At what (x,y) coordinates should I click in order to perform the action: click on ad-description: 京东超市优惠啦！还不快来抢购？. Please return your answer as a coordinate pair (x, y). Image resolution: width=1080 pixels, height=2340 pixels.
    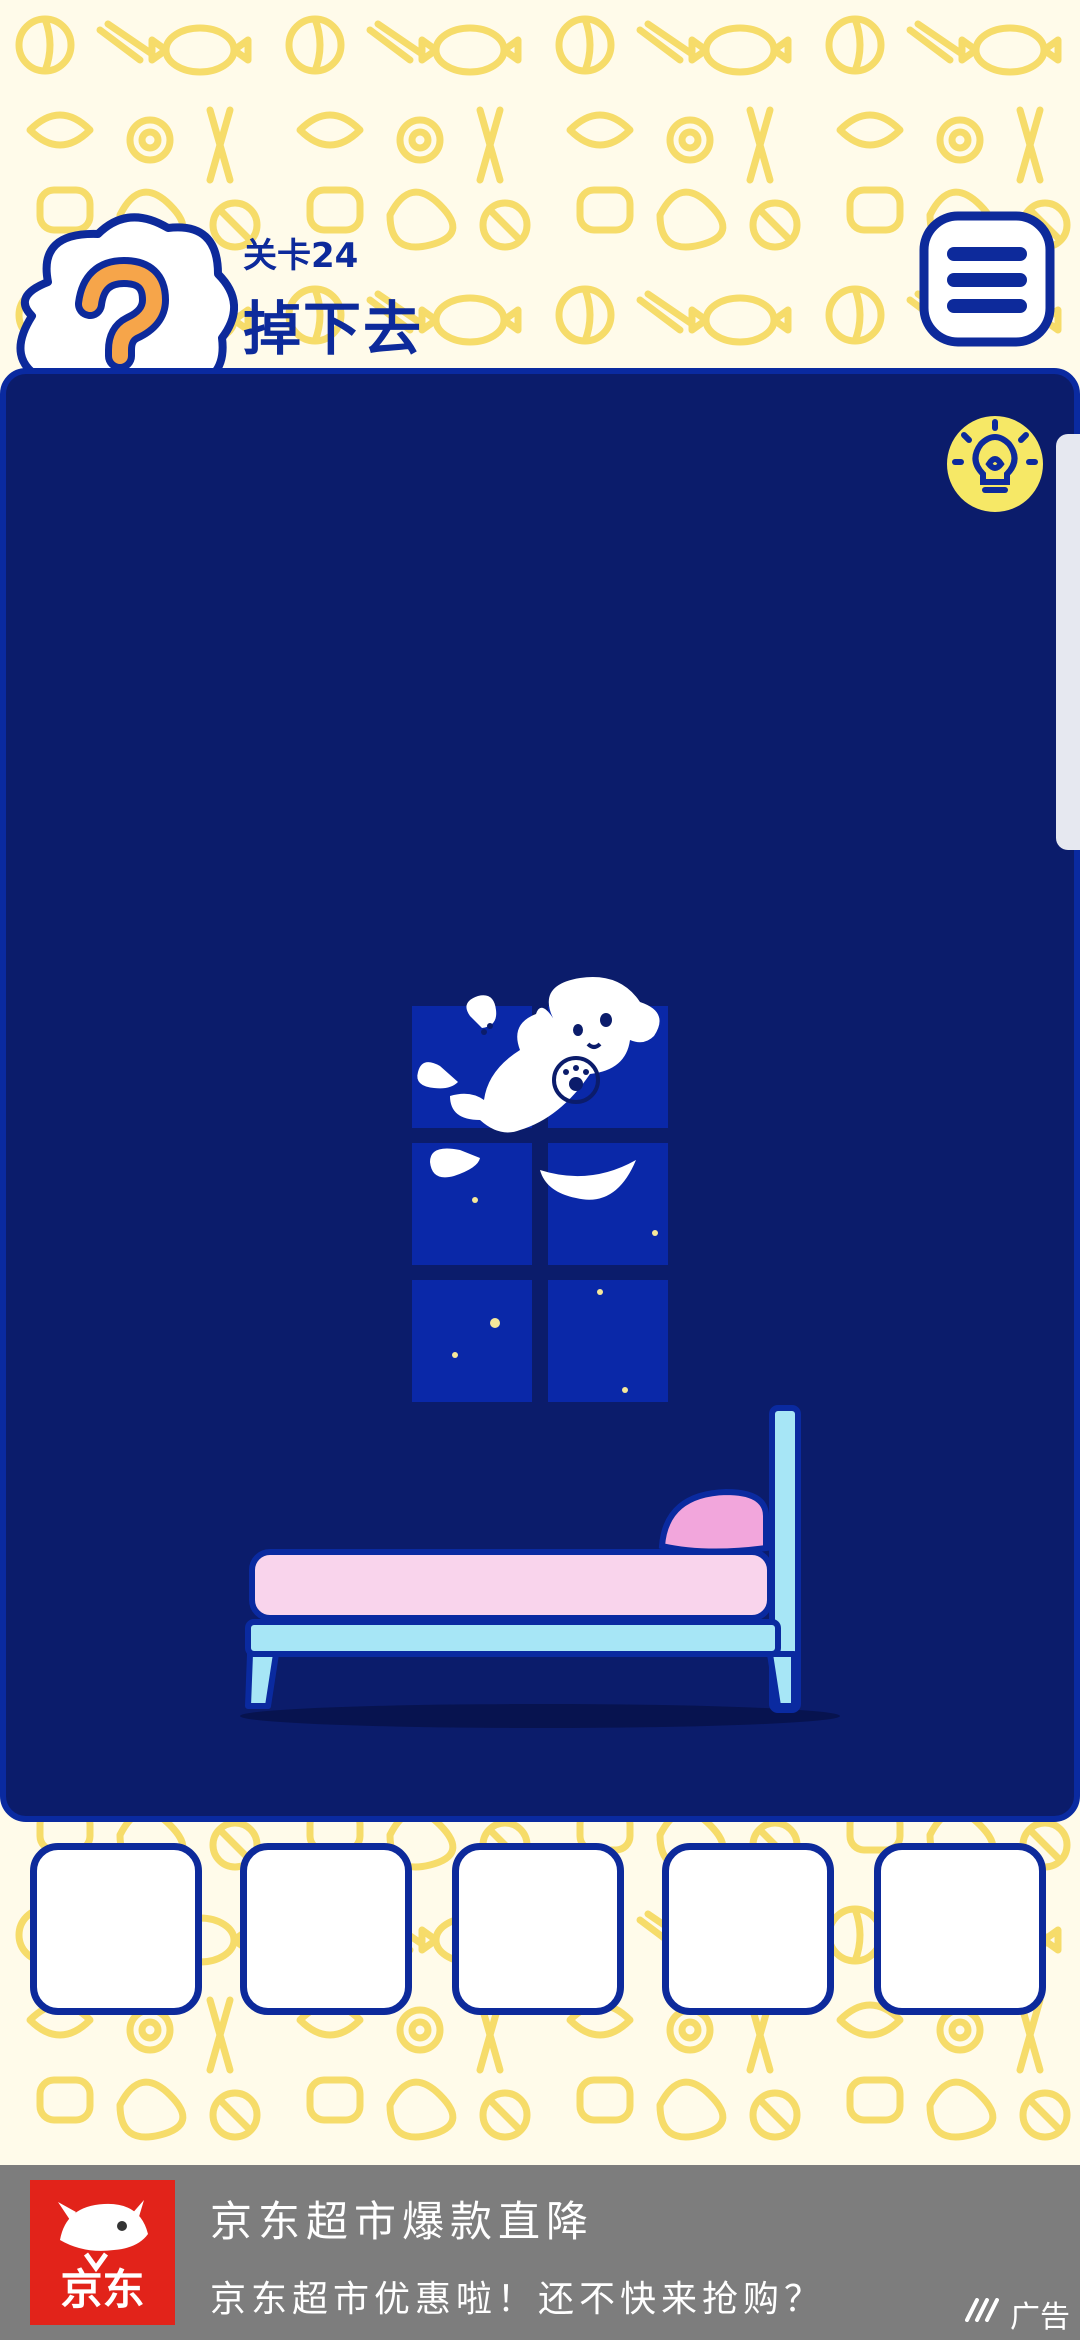
    Looking at the image, I should click on (517, 2296).